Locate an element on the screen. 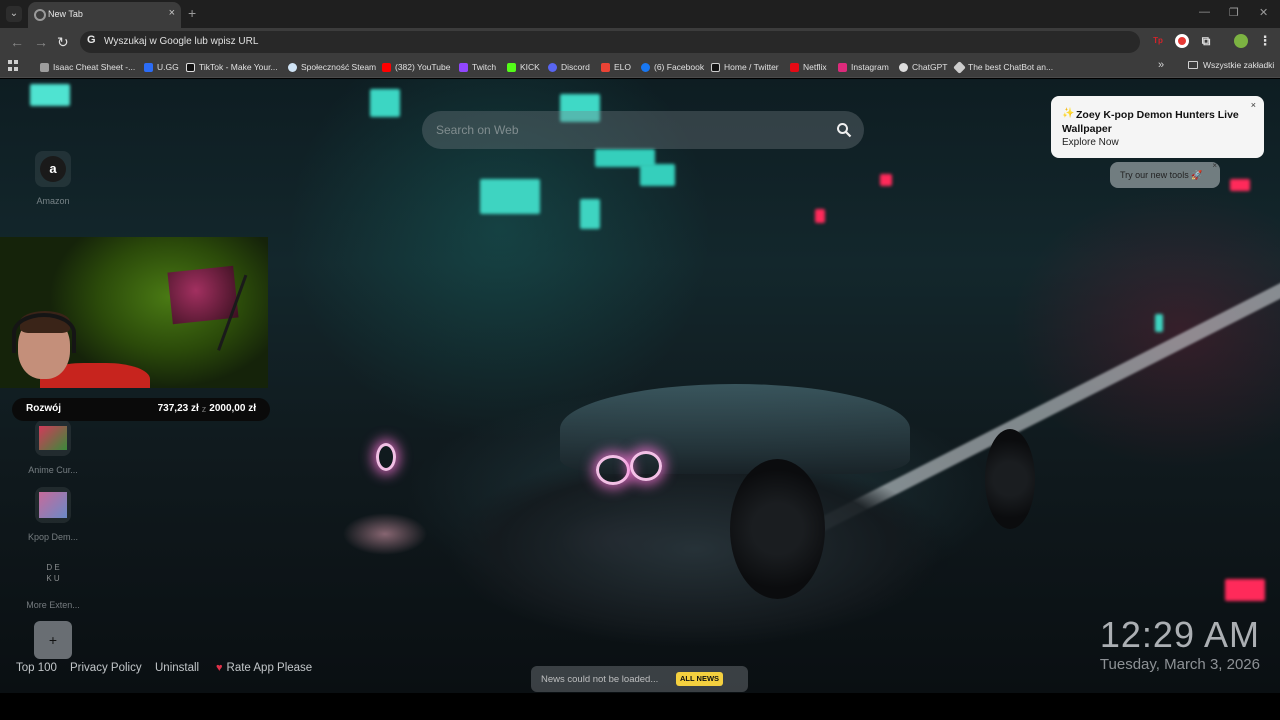 Image resolution: width=1280 pixels, height=720 pixels. kick-icon is located at coordinates (511, 67).